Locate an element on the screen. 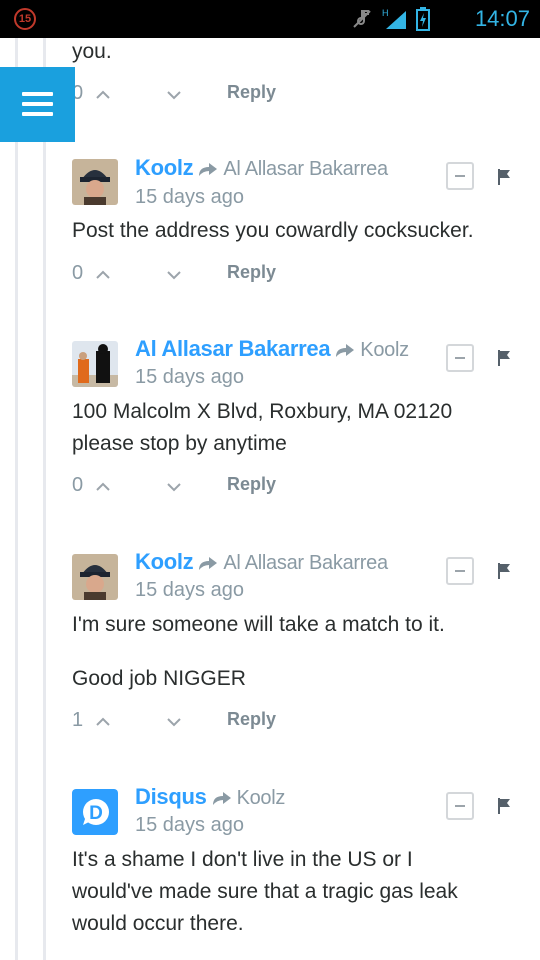 This screenshot has width=540, height=960. comment-author: Disqus Koolz is located at coordinates (210, 797).